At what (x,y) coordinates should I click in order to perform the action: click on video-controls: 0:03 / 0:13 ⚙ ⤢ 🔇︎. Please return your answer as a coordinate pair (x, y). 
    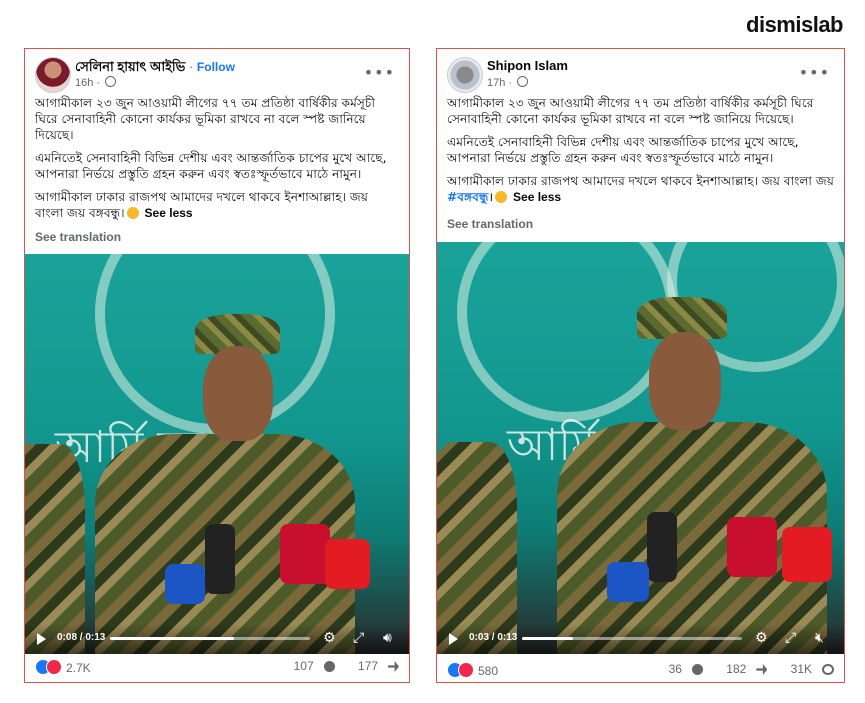
    Looking at the image, I should click on (640, 639).